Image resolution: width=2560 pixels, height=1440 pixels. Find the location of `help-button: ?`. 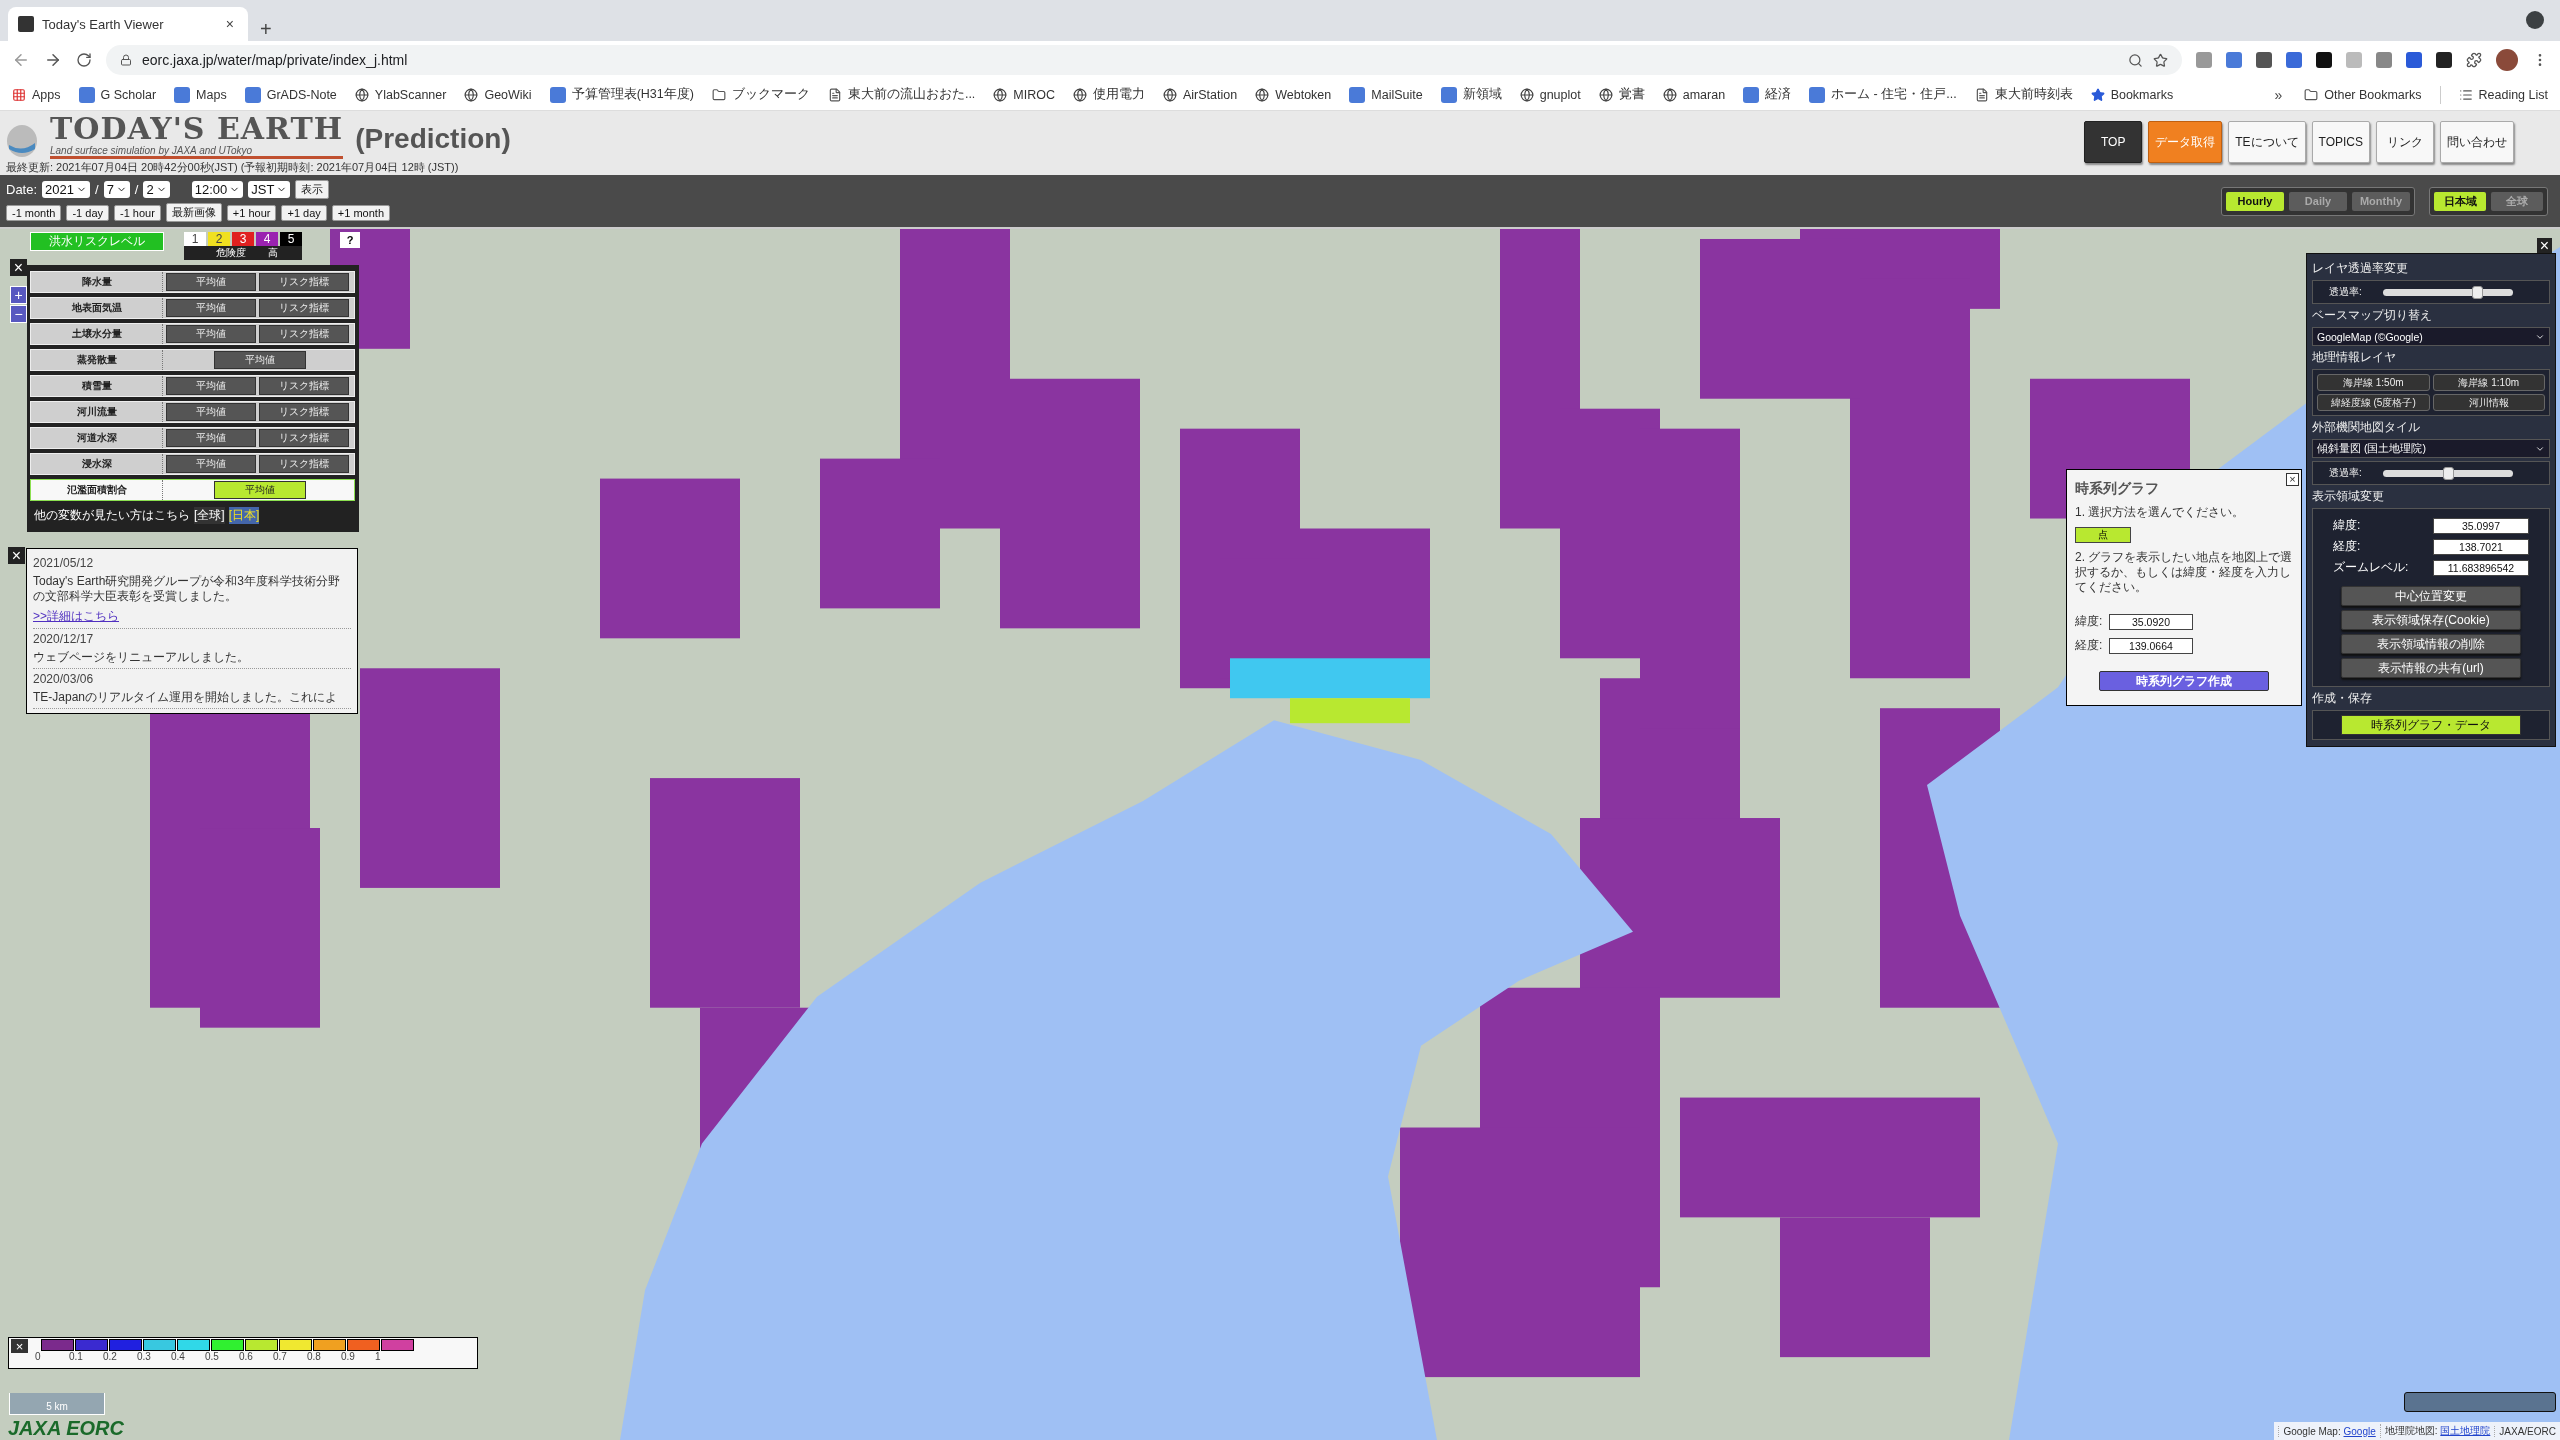

help-button: ? is located at coordinates (350, 240).